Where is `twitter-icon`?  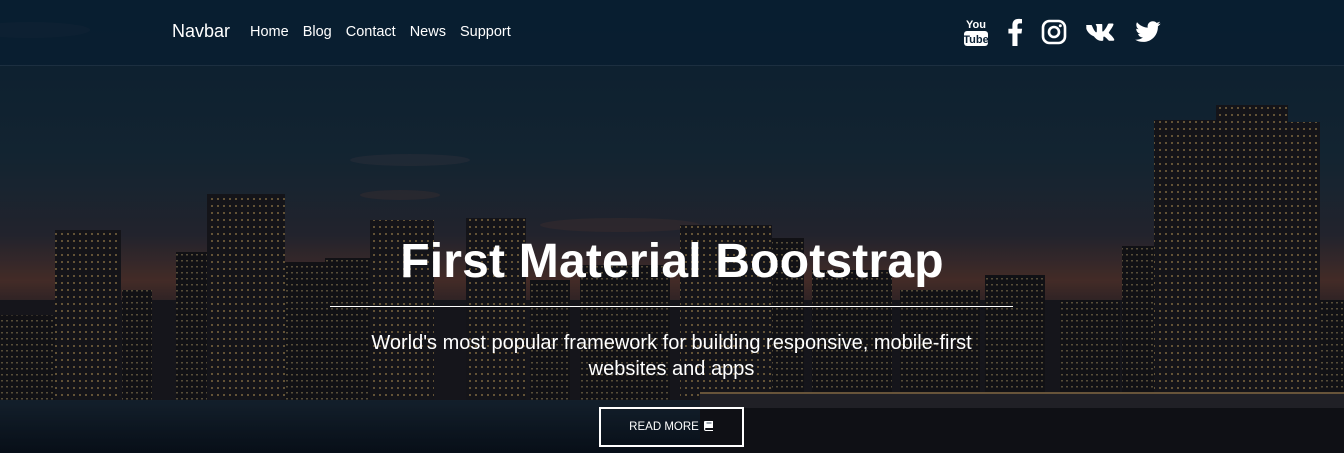
twitter-icon is located at coordinates (1148, 32).